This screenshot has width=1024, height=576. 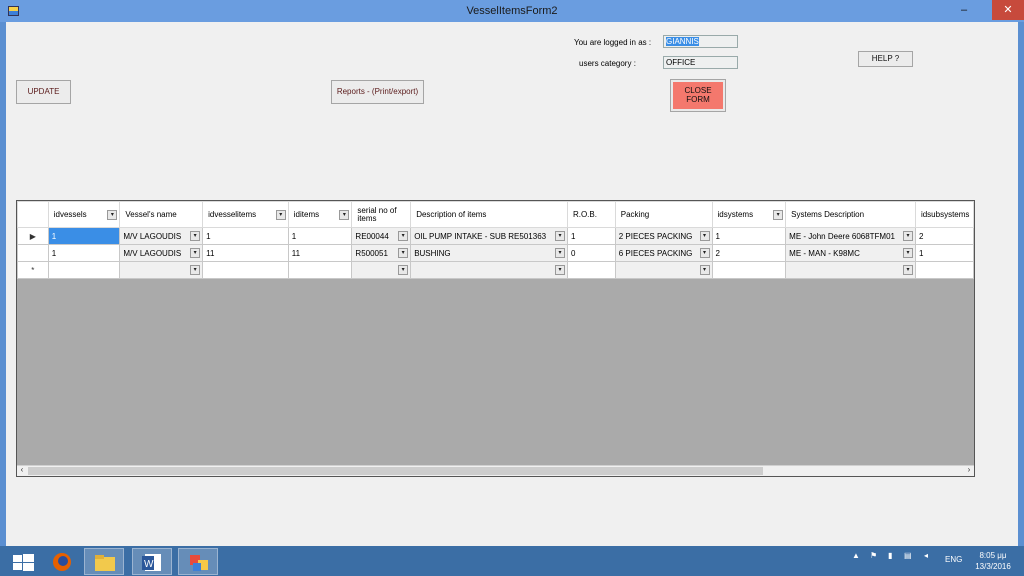 I want to click on taskbar: W ▲ ⚑ ▮ ▤ ◂ ENG 8:05 μμ 13/3/2016, so click(x=512, y=561).